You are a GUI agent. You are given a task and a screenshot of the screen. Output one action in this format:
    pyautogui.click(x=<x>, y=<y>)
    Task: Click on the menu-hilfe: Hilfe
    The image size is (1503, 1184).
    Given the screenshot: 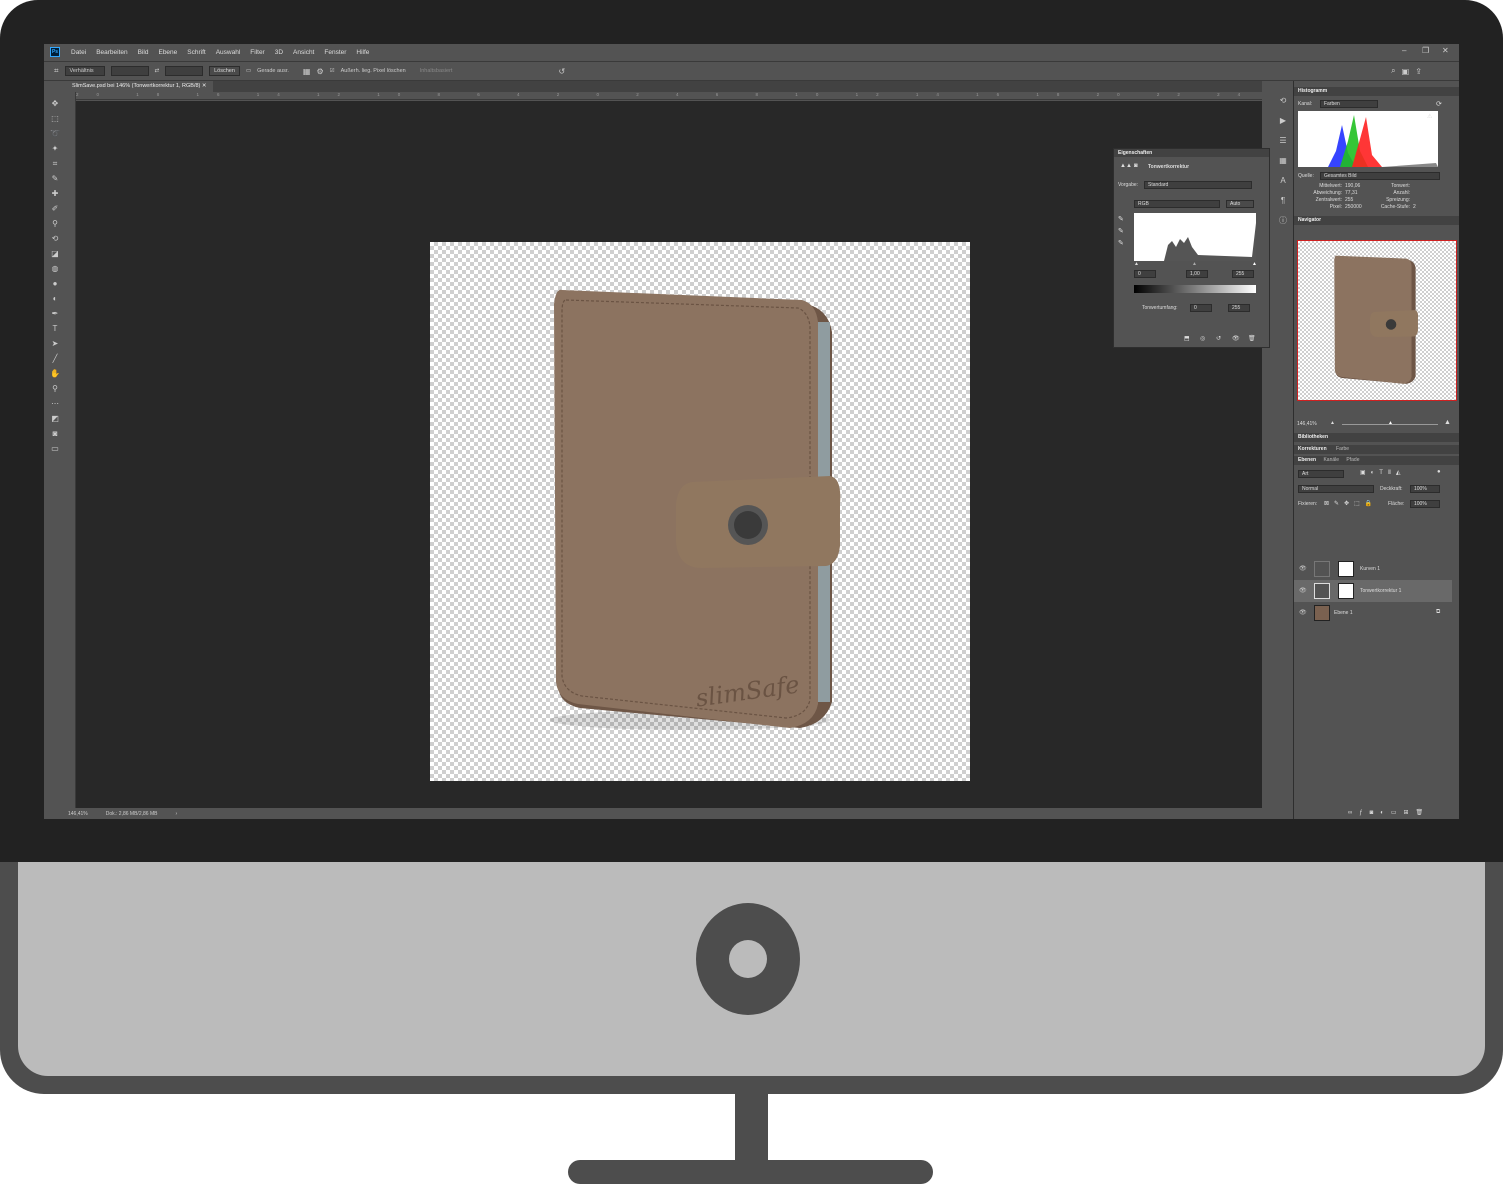 What is the action you would take?
    pyautogui.click(x=362, y=52)
    